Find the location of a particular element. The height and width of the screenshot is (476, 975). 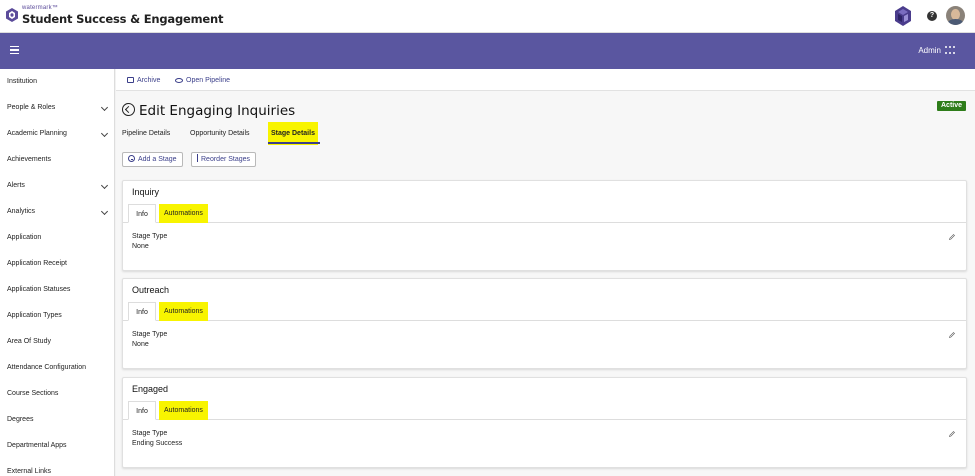

sidebar-item-achievements: Achievements is located at coordinates (57, 160).